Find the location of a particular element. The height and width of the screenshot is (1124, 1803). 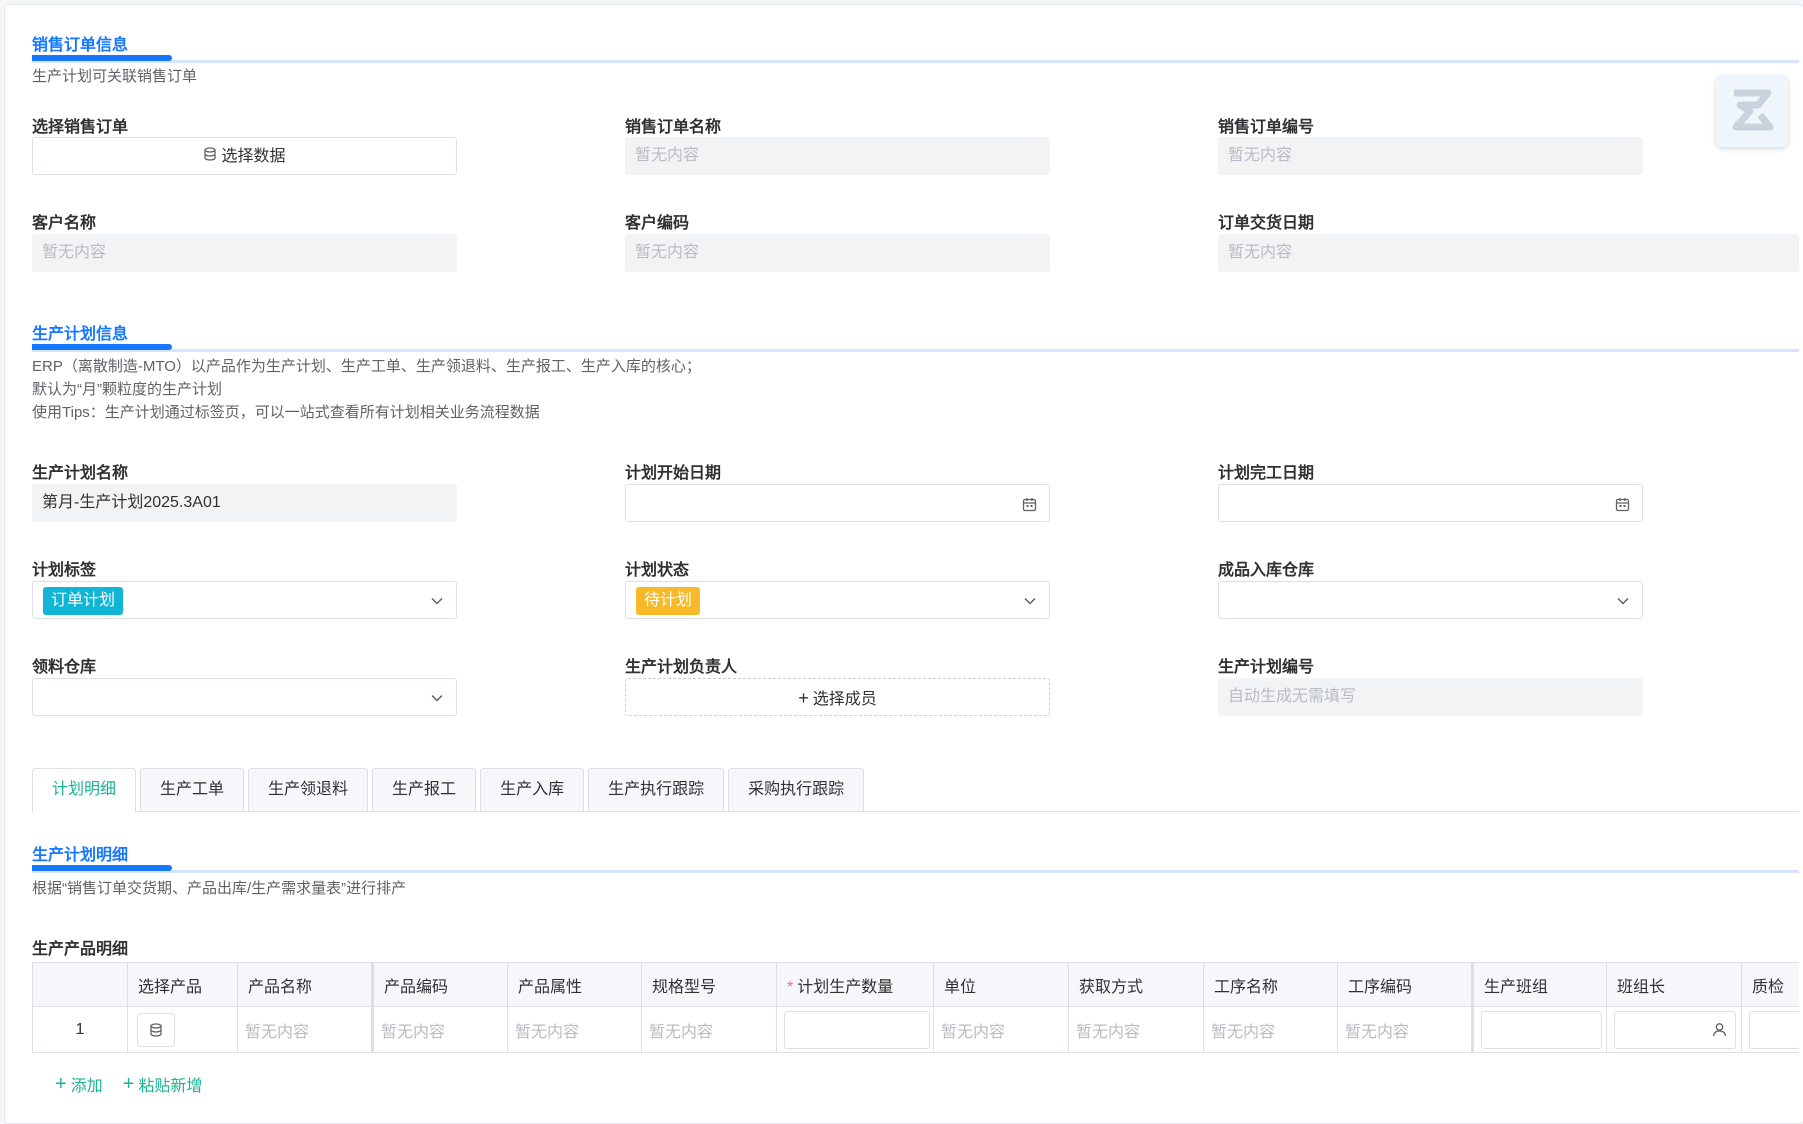

tab-plan-detail: 计划明细 is located at coordinates (84, 790).